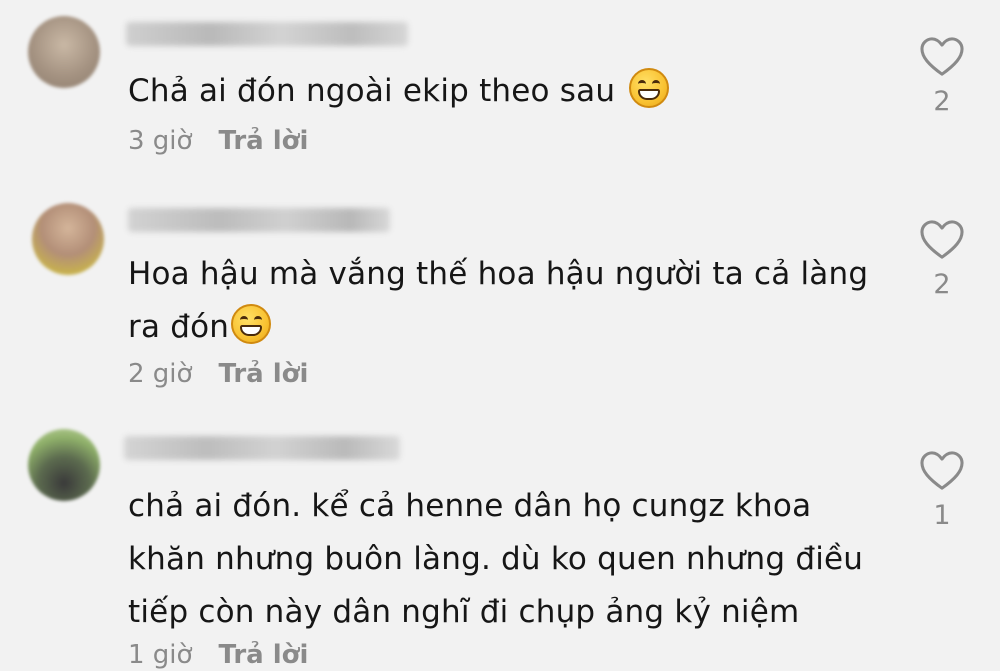  Describe the element at coordinates (942, 515) in the screenshot. I see `like-count: 1` at that location.